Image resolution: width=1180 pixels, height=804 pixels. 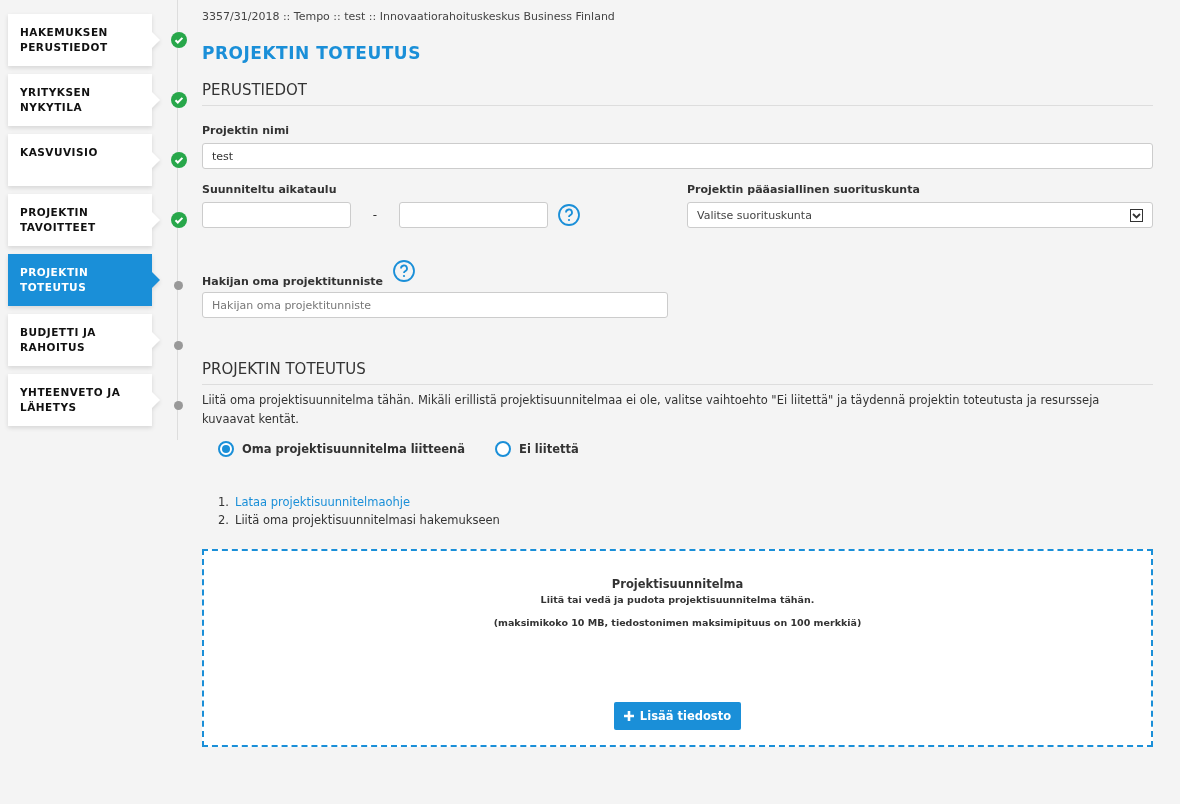 I want to click on project-name-field: test, so click(x=677, y=156).